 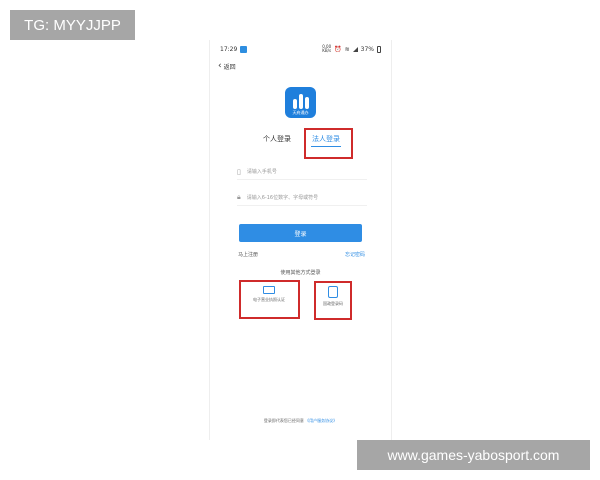 What do you see at coordinates (333, 300) in the screenshot?
I see `highlight-box-qr-login` at bounding box center [333, 300].